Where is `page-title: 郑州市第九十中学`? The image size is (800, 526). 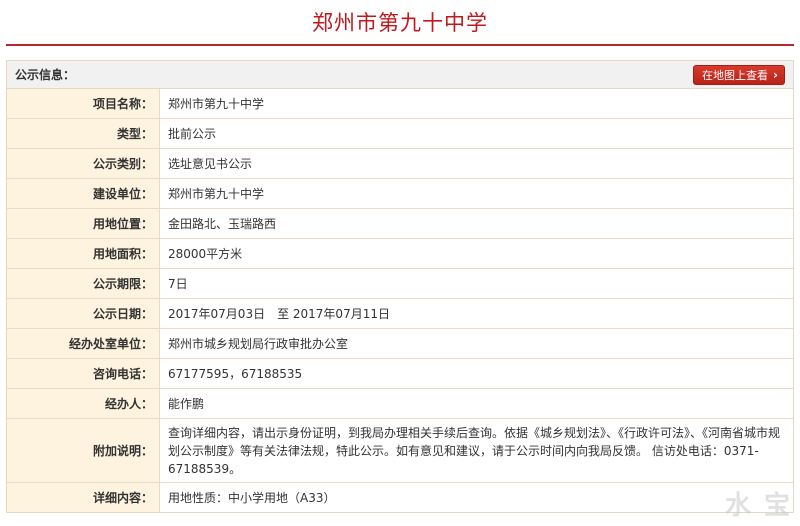
page-title: 郑州市第九十中学 is located at coordinates (400, 23).